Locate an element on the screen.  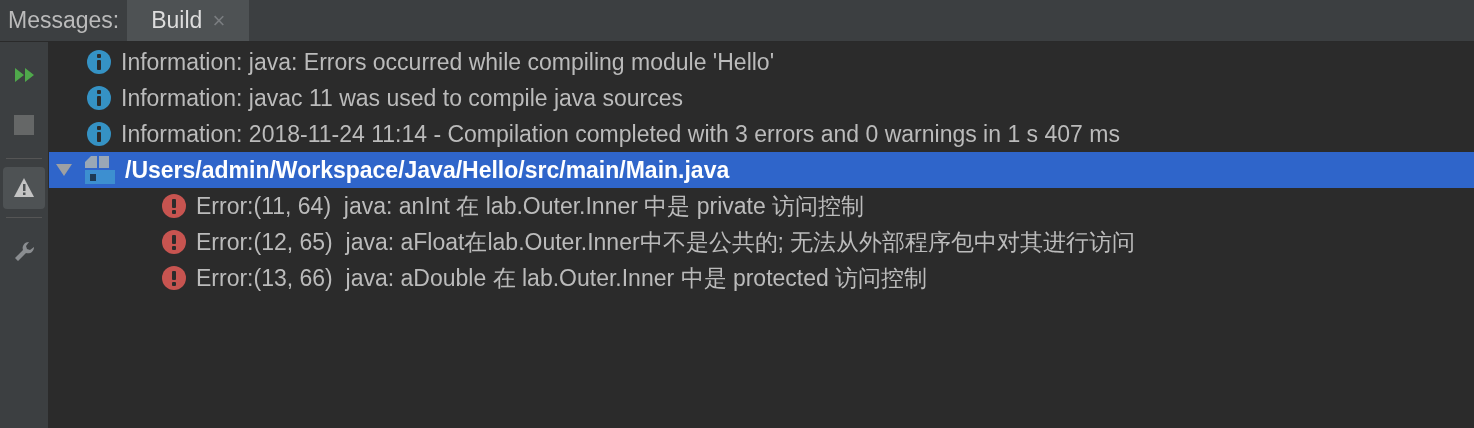
java-file-icon is located at coordinates (99, 170).